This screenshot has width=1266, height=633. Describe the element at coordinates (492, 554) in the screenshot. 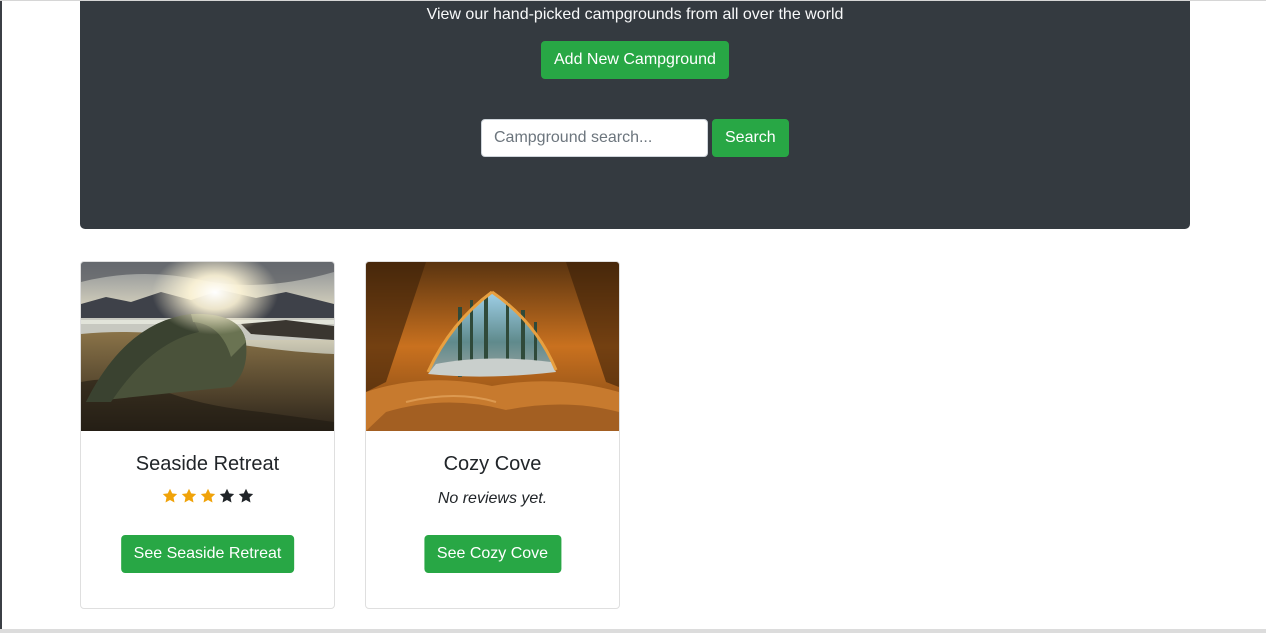

I see `see-campground-button: See Cozy Cove` at that location.